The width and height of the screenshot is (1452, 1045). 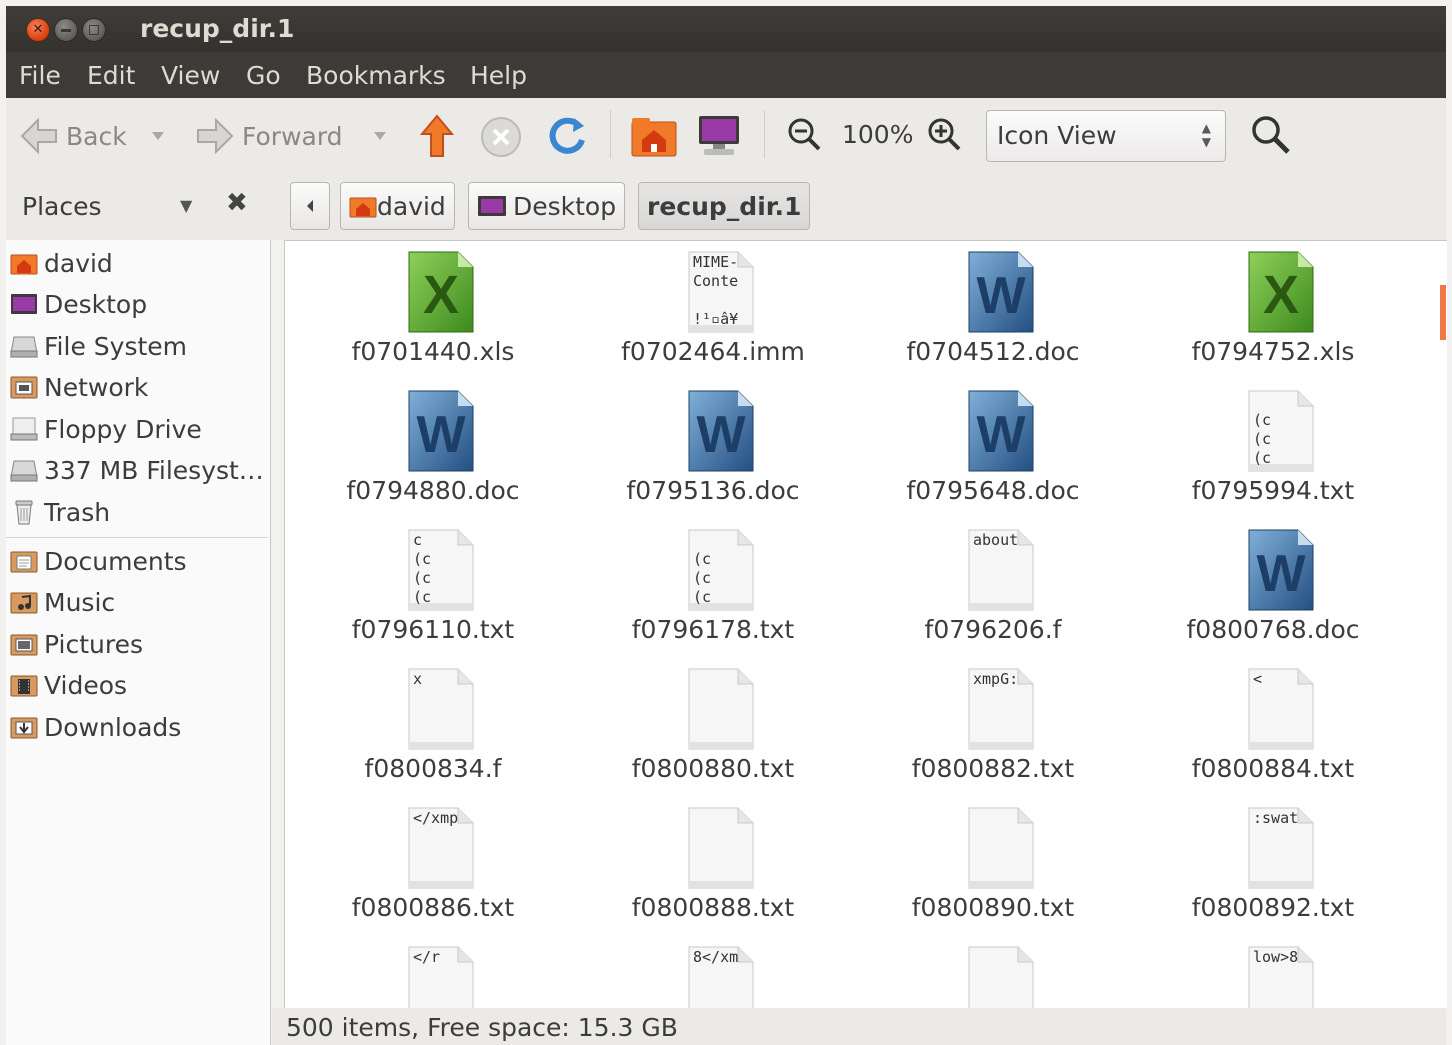 What do you see at coordinates (713, 588) in the screenshot?
I see `file-item: (c (c (c f0796178.txt` at bounding box center [713, 588].